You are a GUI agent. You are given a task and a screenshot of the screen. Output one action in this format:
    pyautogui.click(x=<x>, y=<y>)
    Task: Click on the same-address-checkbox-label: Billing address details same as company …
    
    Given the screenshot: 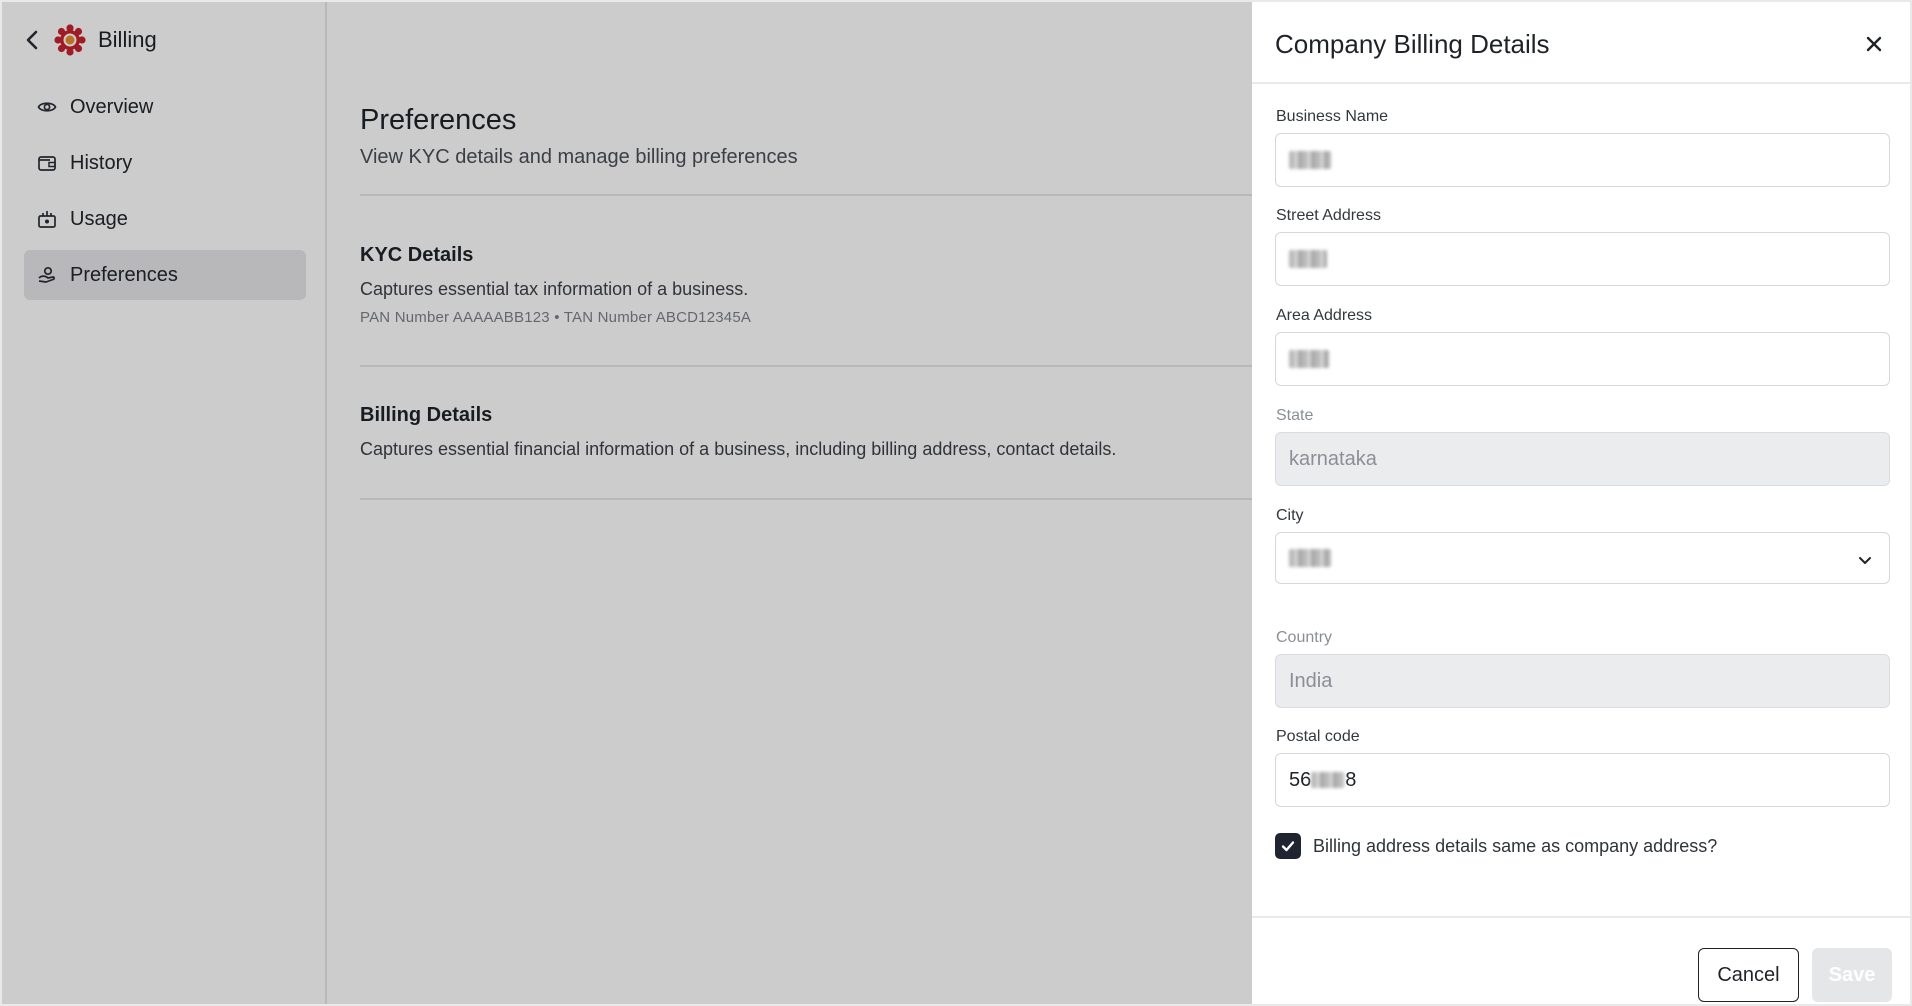 What is the action you would take?
    pyautogui.click(x=1515, y=845)
    